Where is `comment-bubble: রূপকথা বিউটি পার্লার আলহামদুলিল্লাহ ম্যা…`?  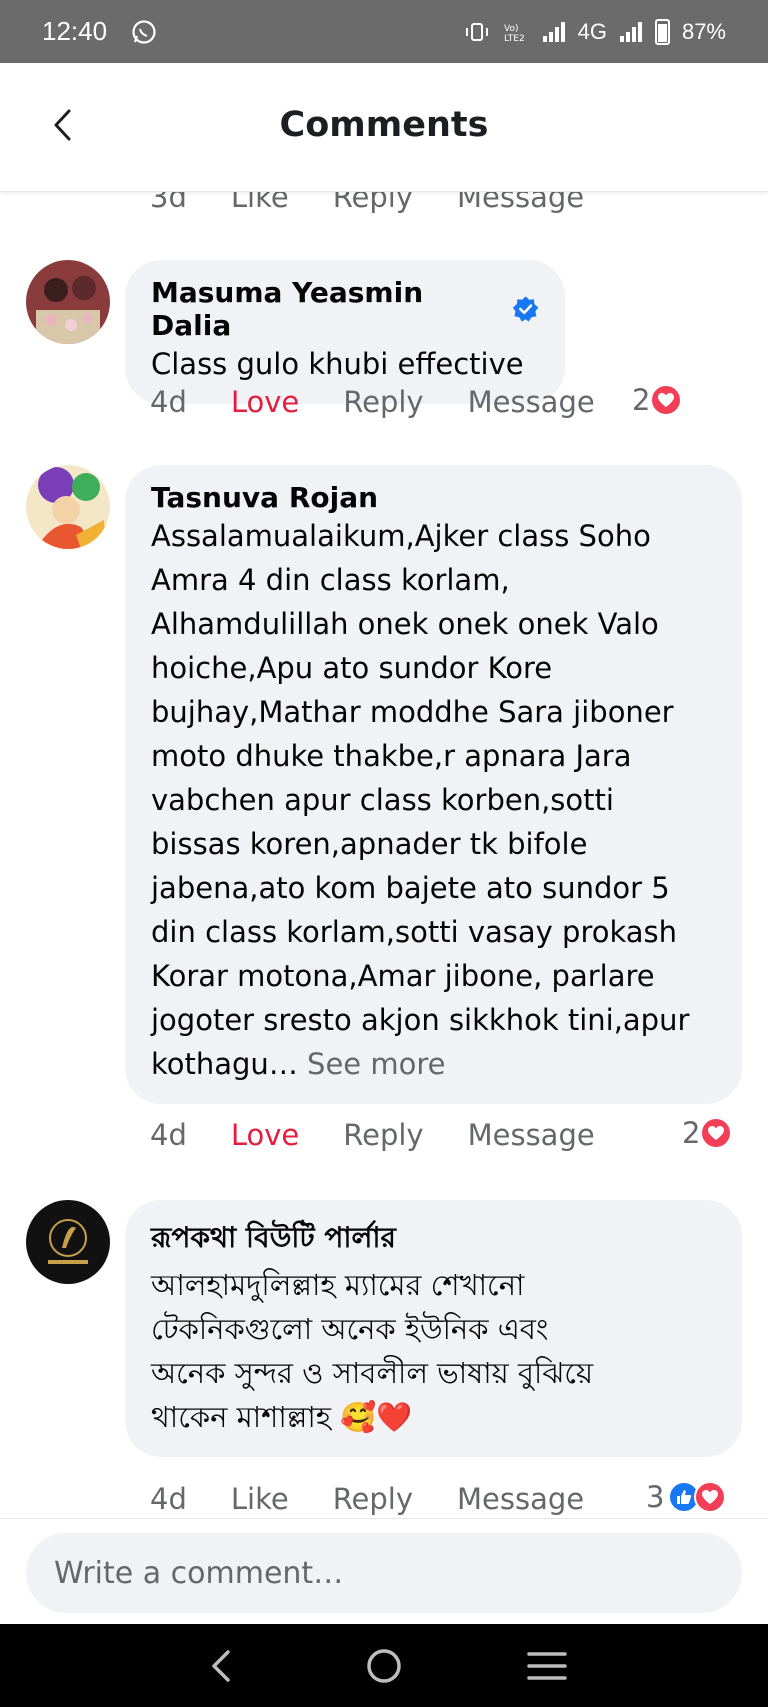 comment-bubble: রূপকথা বিউটি পার্লার আলহামদুলিল্লাহ ম্যা… is located at coordinates (433, 1328).